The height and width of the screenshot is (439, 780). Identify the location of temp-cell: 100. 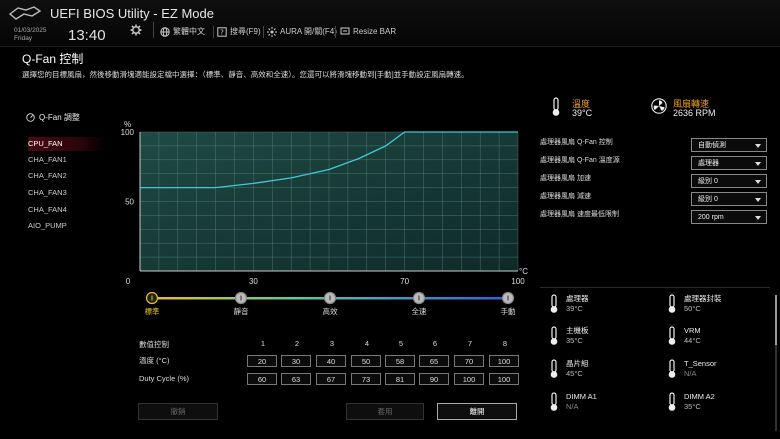
(504, 361).